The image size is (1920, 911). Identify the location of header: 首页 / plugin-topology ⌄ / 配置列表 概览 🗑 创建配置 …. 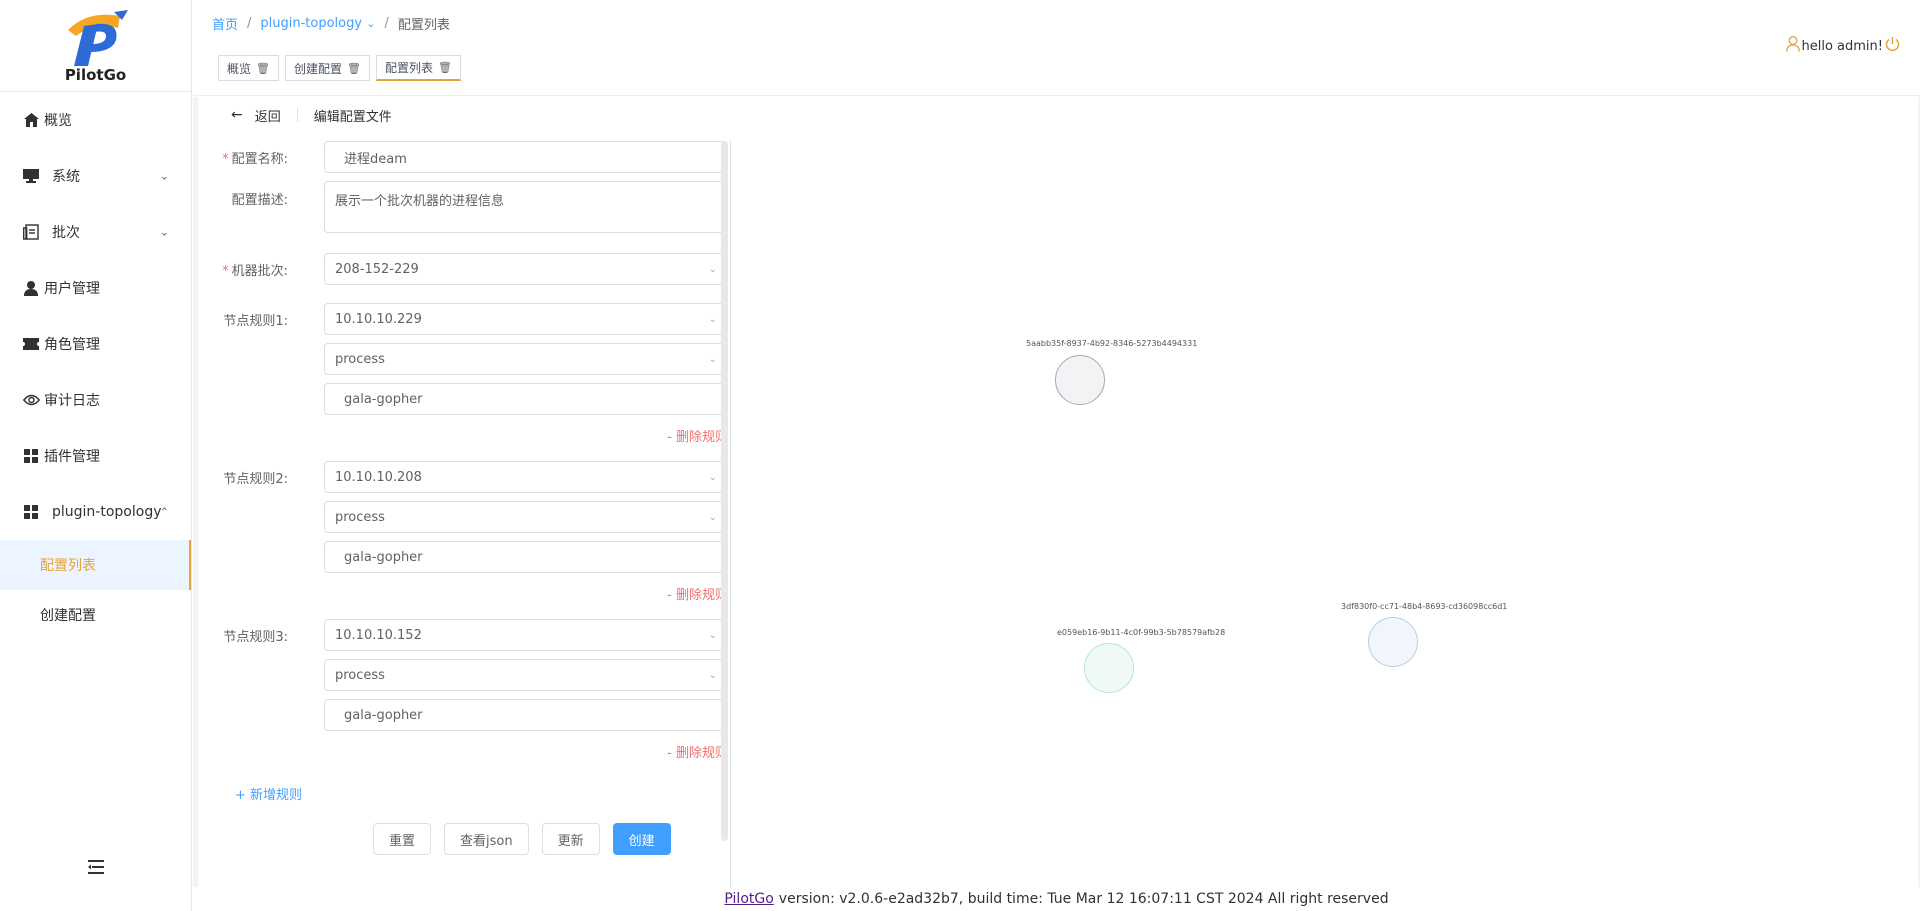
(1056, 48).